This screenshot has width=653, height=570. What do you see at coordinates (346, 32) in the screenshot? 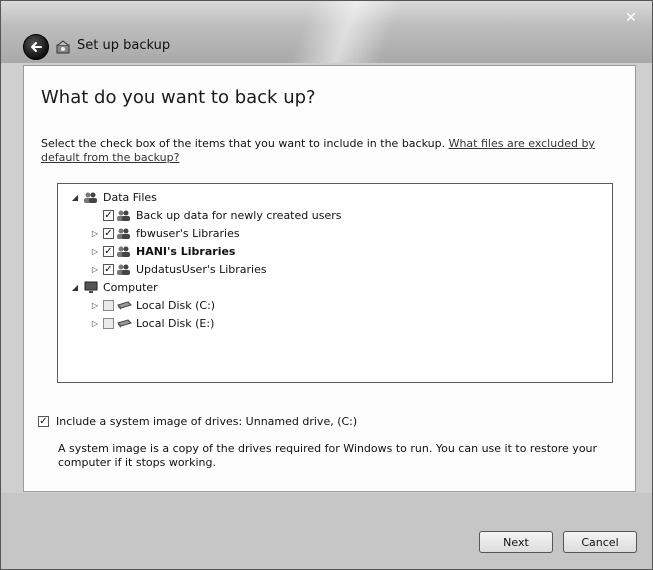
I see `glass-highlight` at bounding box center [346, 32].